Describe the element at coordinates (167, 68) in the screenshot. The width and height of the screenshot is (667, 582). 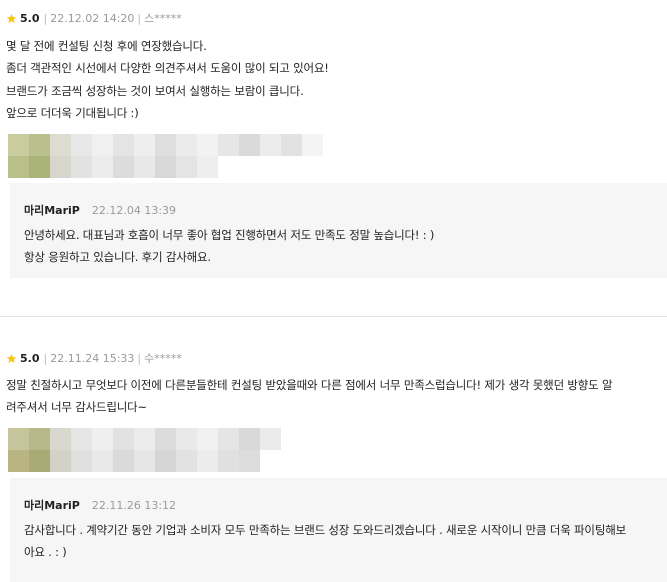
I see `review-line: 좀더 객관적인 시선에서 다양한 의견주셔서 도움이 많이 되고 있어요!` at that location.